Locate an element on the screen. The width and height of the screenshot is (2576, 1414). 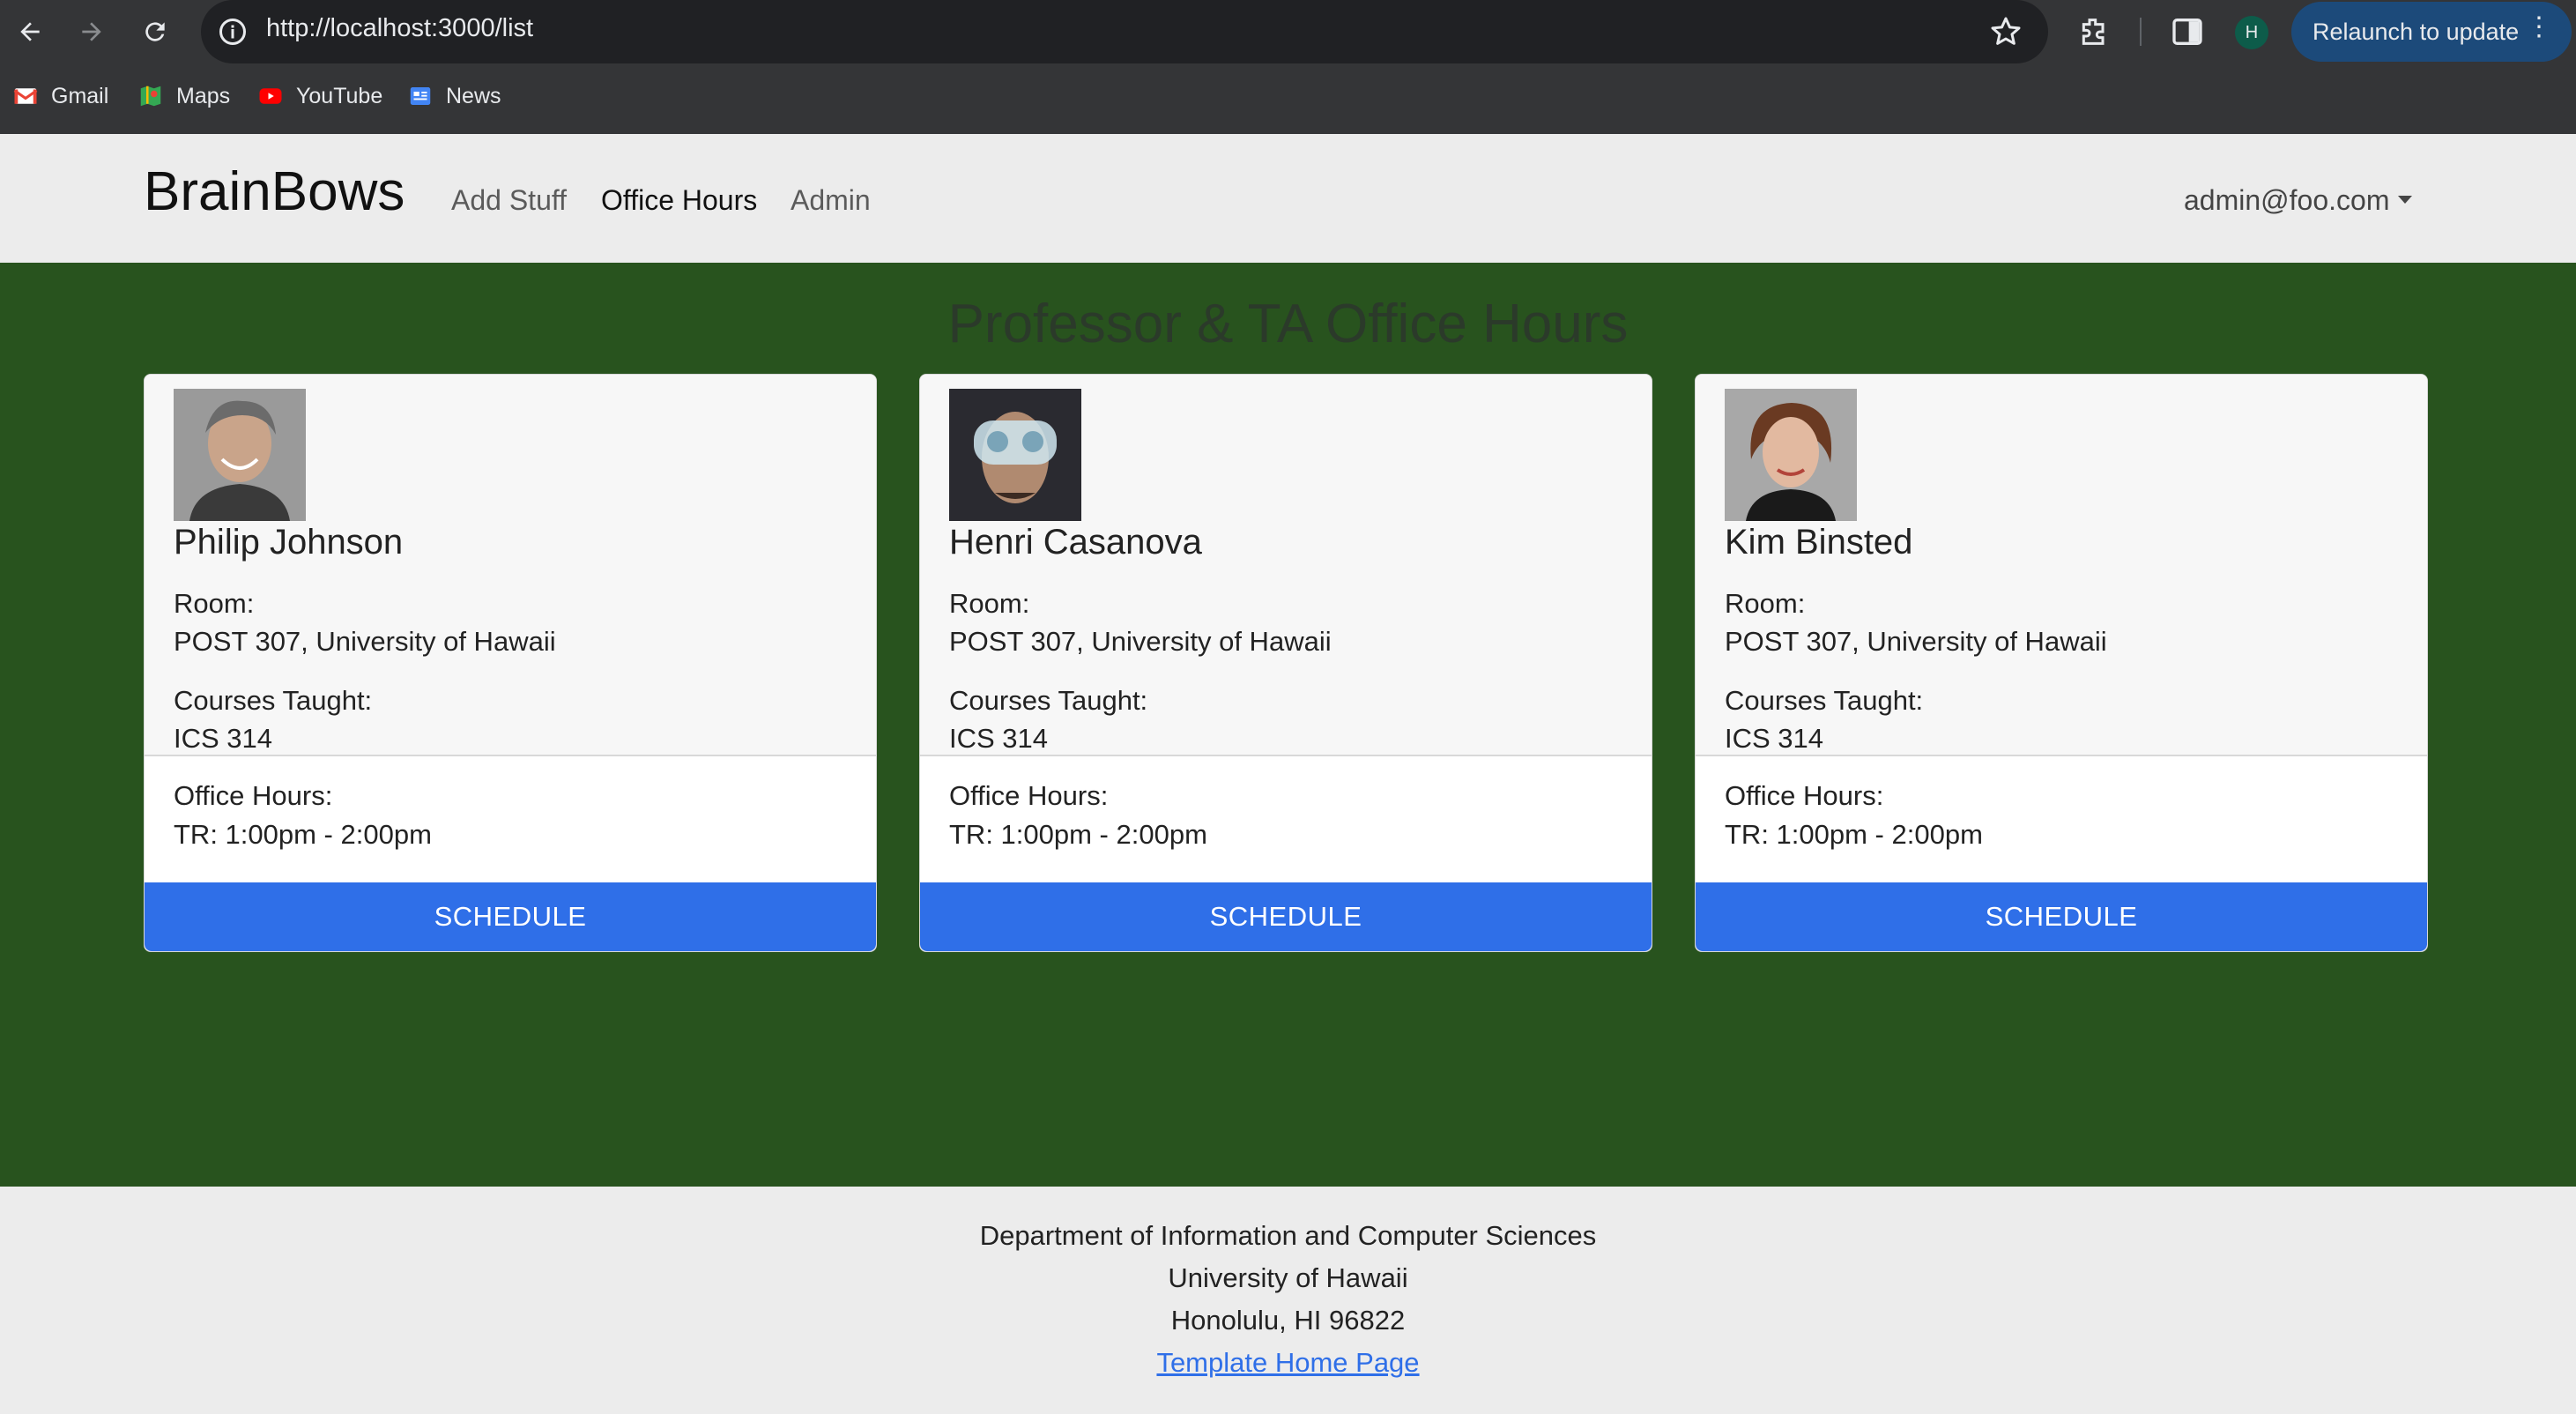
toolbar-divider is located at coordinates (2141, 32).